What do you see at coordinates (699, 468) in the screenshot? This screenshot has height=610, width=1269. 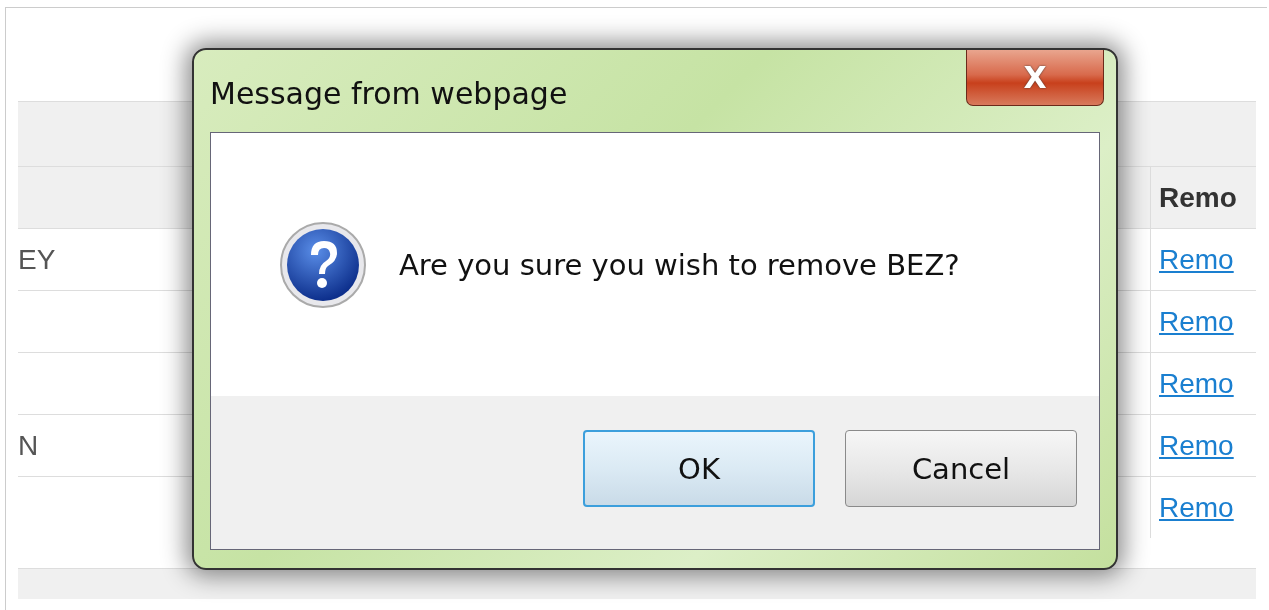 I see `dialog-button: OK` at bounding box center [699, 468].